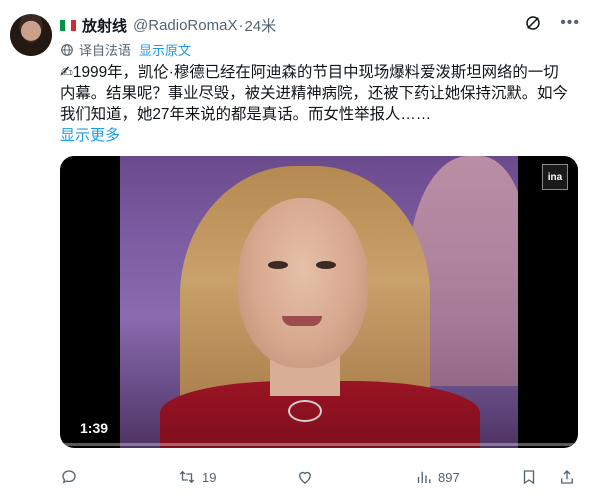  I want to click on translate-icon, so click(67, 49).